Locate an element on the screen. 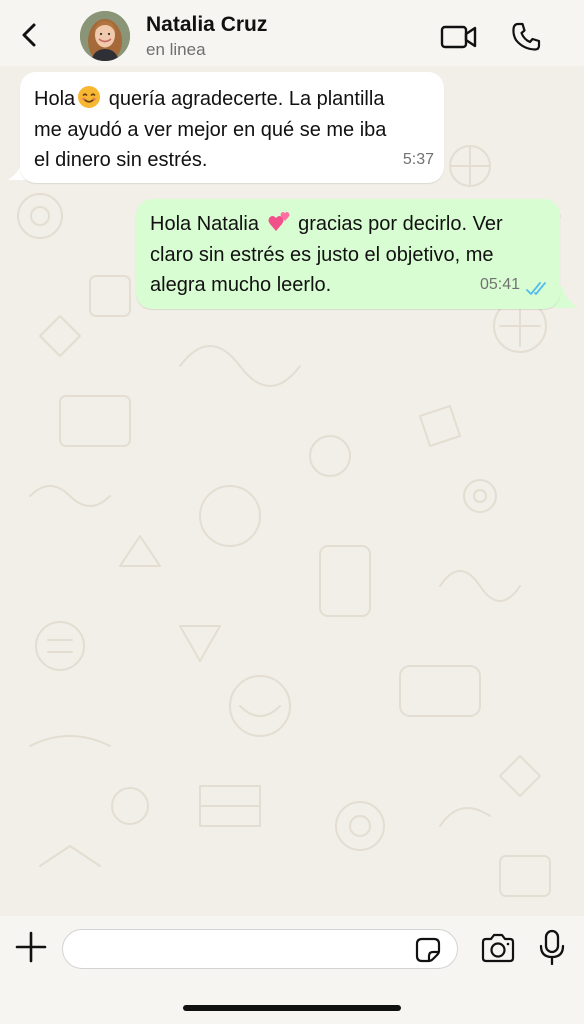 Image resolution: width=584 pixels, height=1024 pixels. double-check-read-icon is located at coordinates (536, 288).